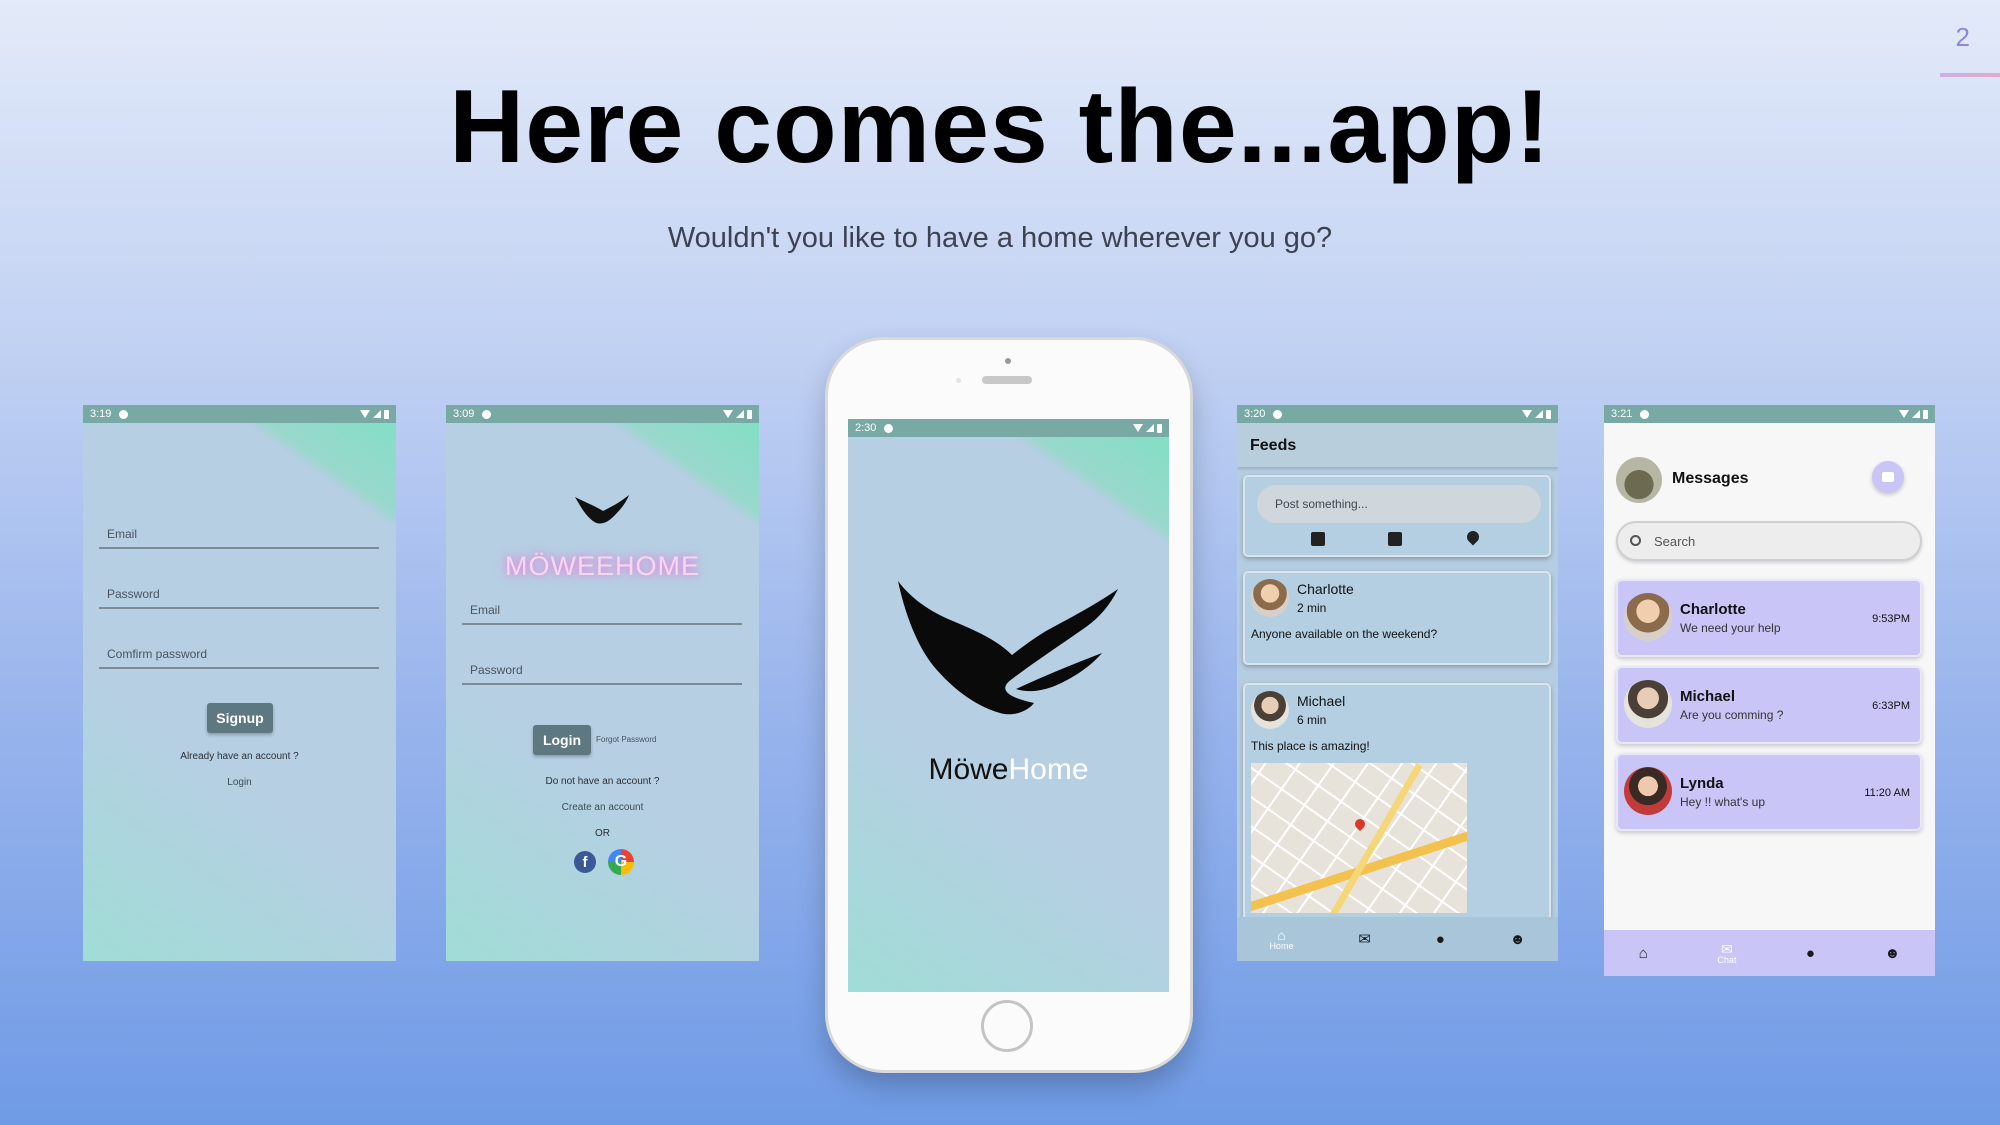  What do you see at coordinates (1397, 414) in the screenshot?
I see `status-bar: 3:20` at bounding box center [1397, 414].